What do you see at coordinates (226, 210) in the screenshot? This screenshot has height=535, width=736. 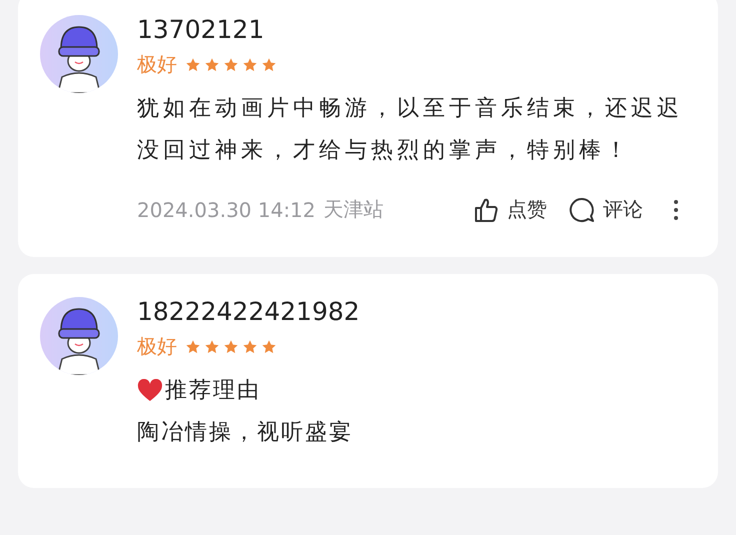 I see `post-time: 2024.03.30 14:12` at bounding box center [226, 210].